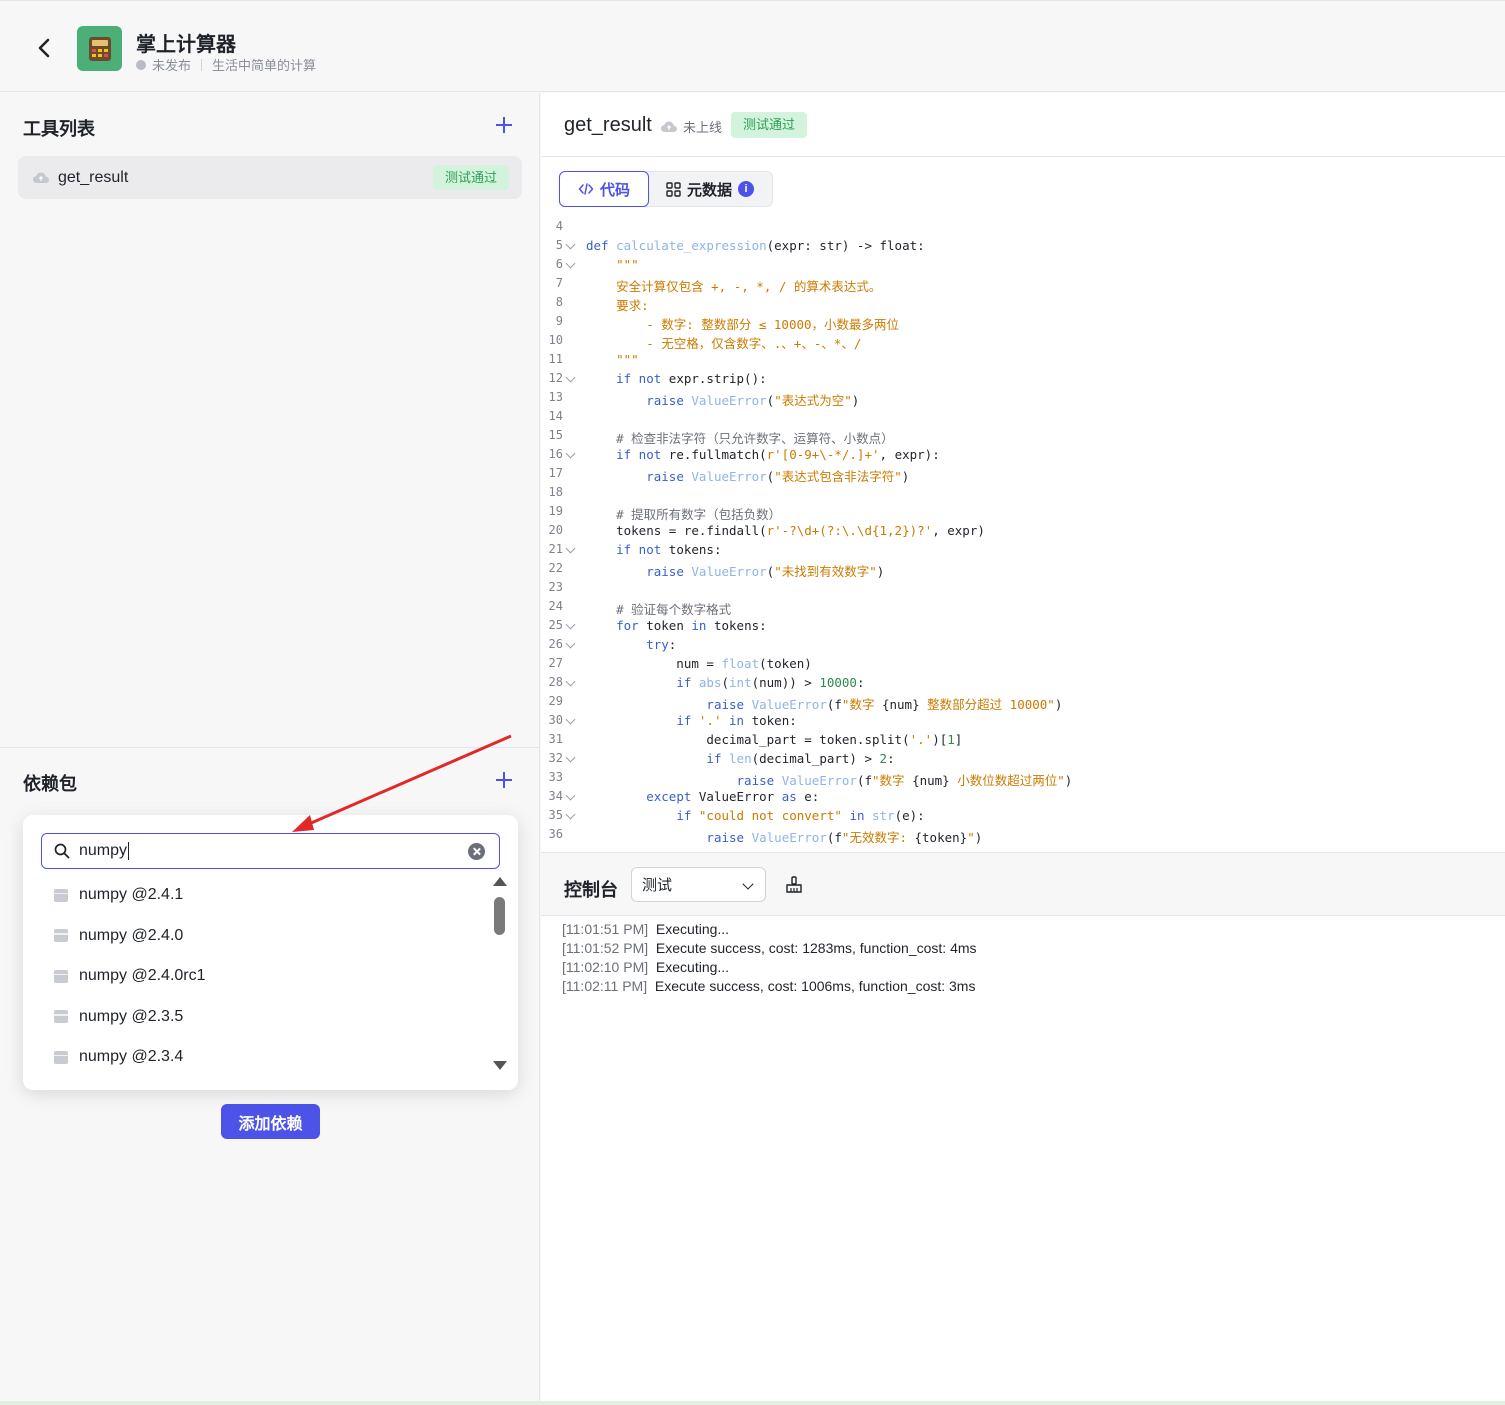  I want to click on line-number: 14, so click(555, 416).